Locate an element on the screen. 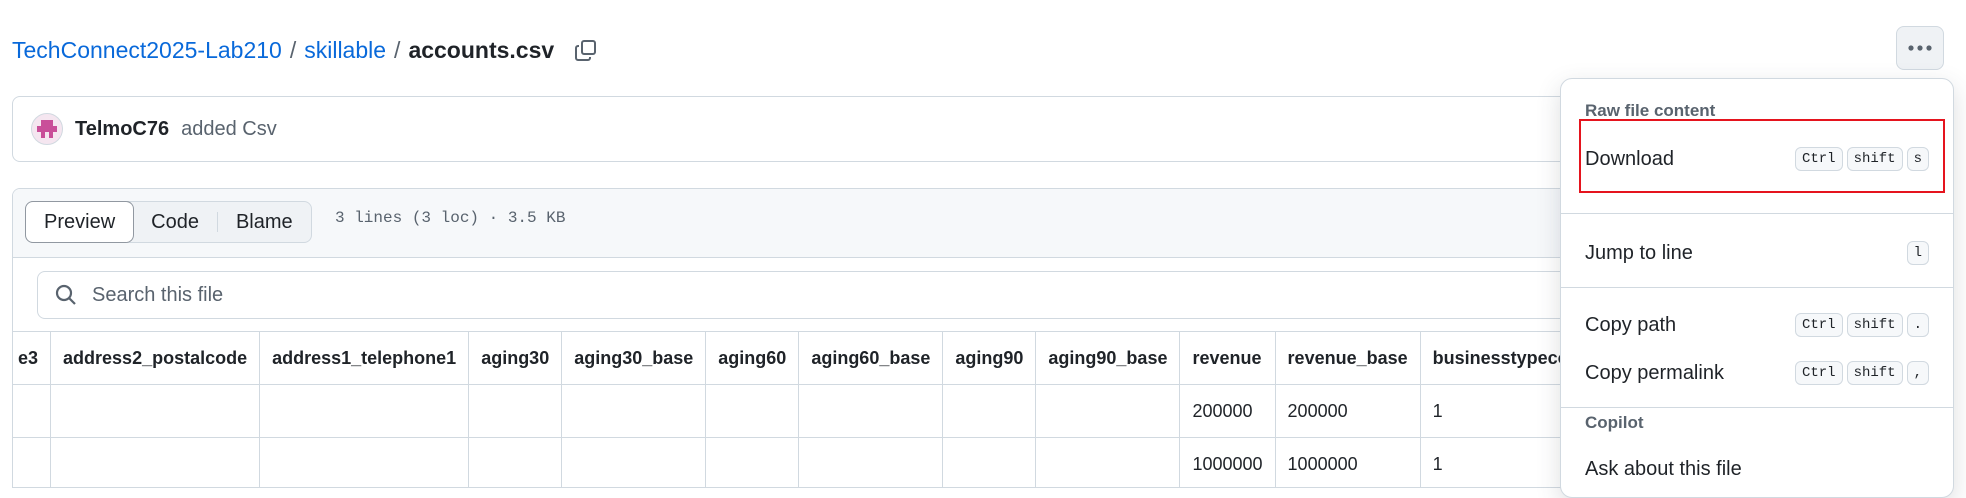 The image size is (1966, 498). copy-icon is located at coordinates (586, 50).